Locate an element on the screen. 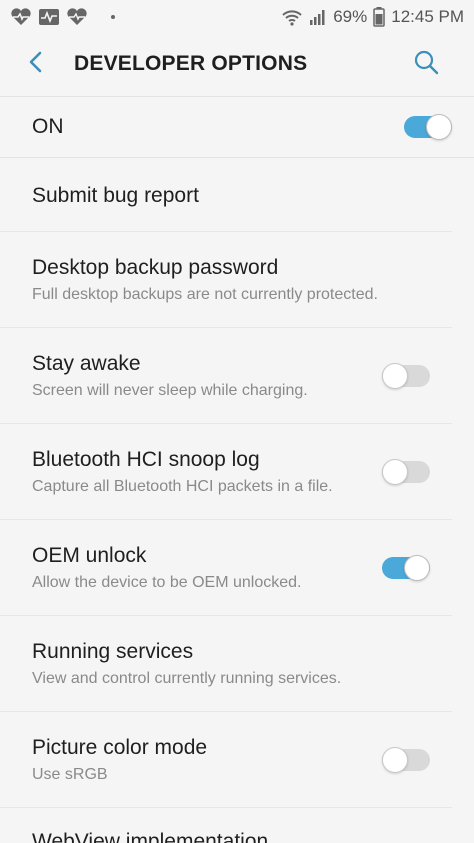 The height and width of the screenshot is (843, 474). setting-texts: Submit bug report is located at coordinates (115, 196).